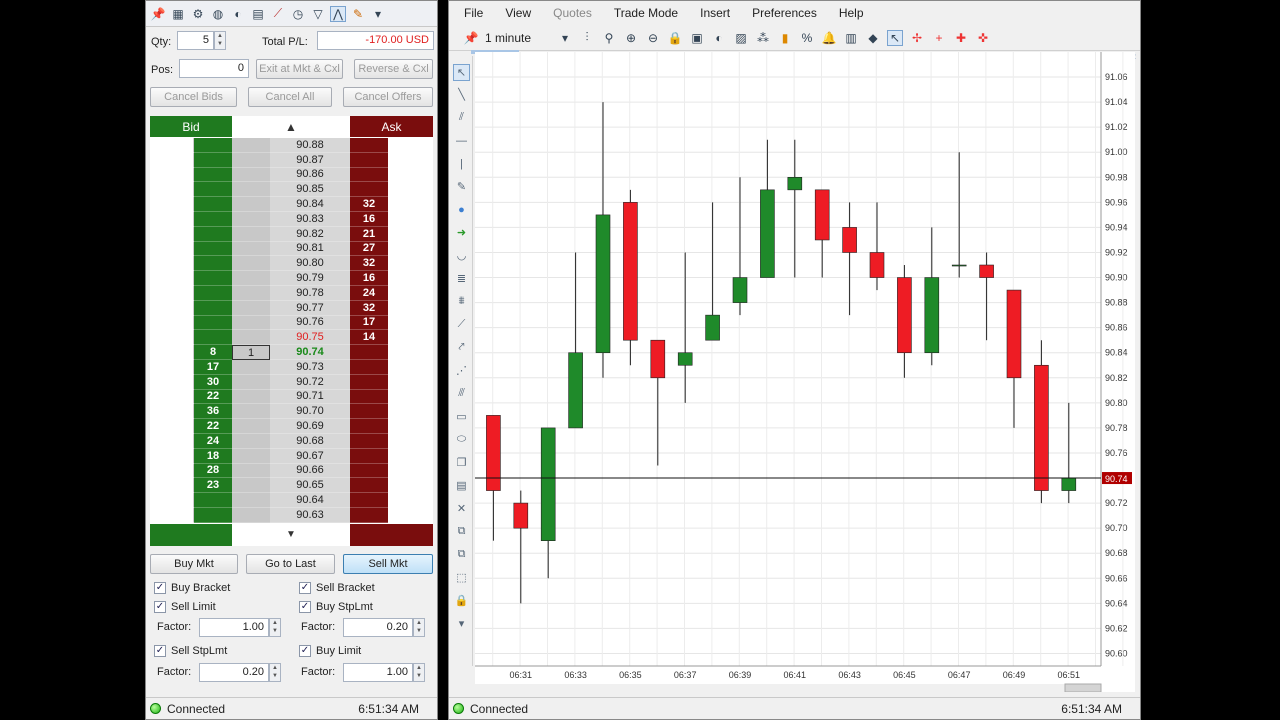  I want to click on factor-input-3: 0.20, so click(234, 672).